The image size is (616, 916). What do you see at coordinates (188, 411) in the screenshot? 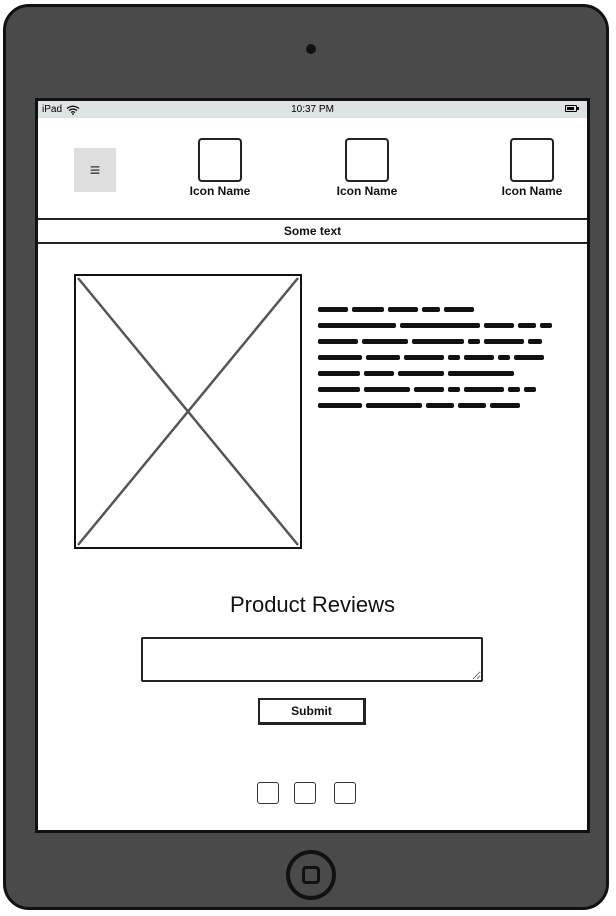
I see `image-placeholder` at bounding box center [188, 411].